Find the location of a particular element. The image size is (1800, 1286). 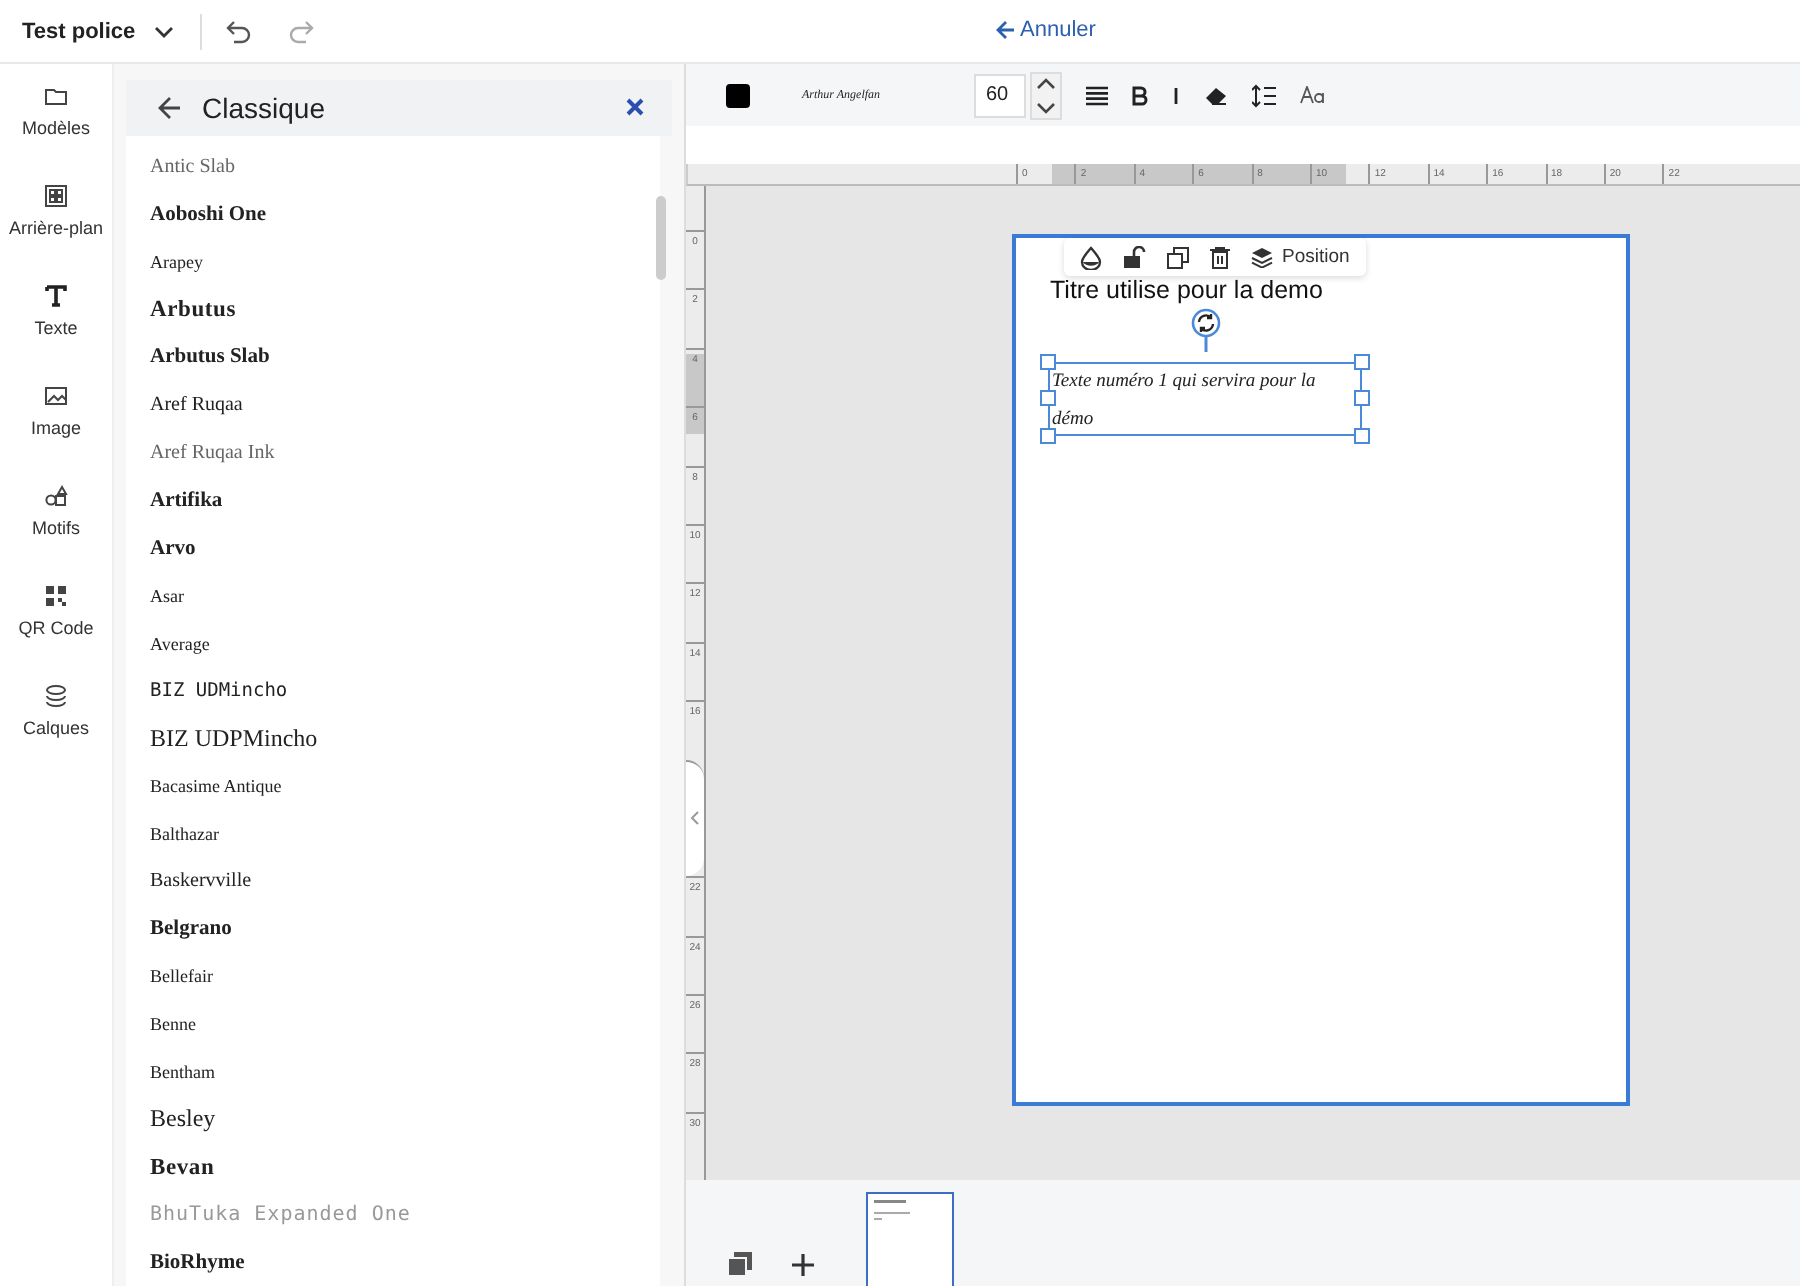

font-option: Bevan is located at coordinates (405, 1167).